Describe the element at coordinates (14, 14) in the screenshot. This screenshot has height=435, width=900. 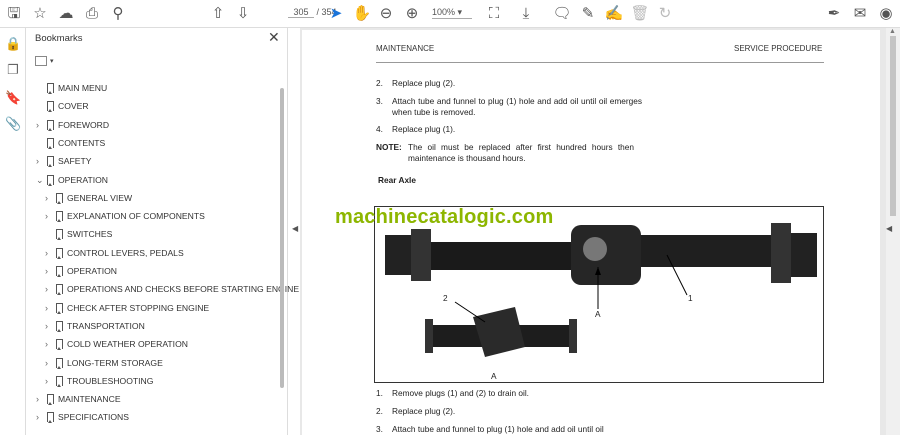
I see `save-icon: 🖫` at that location.